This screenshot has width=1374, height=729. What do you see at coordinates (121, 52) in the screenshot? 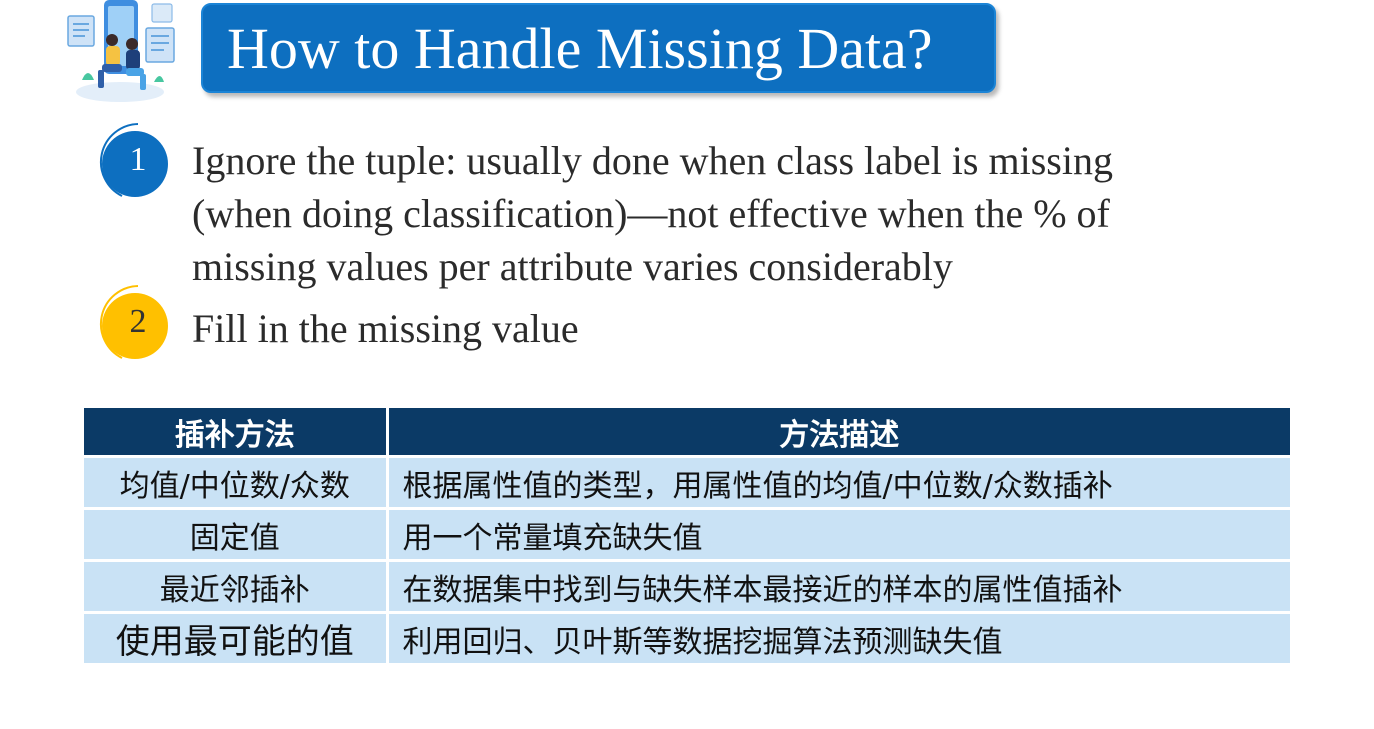
I see `people-with-phone-illustration` at bounding box center [121, 52].